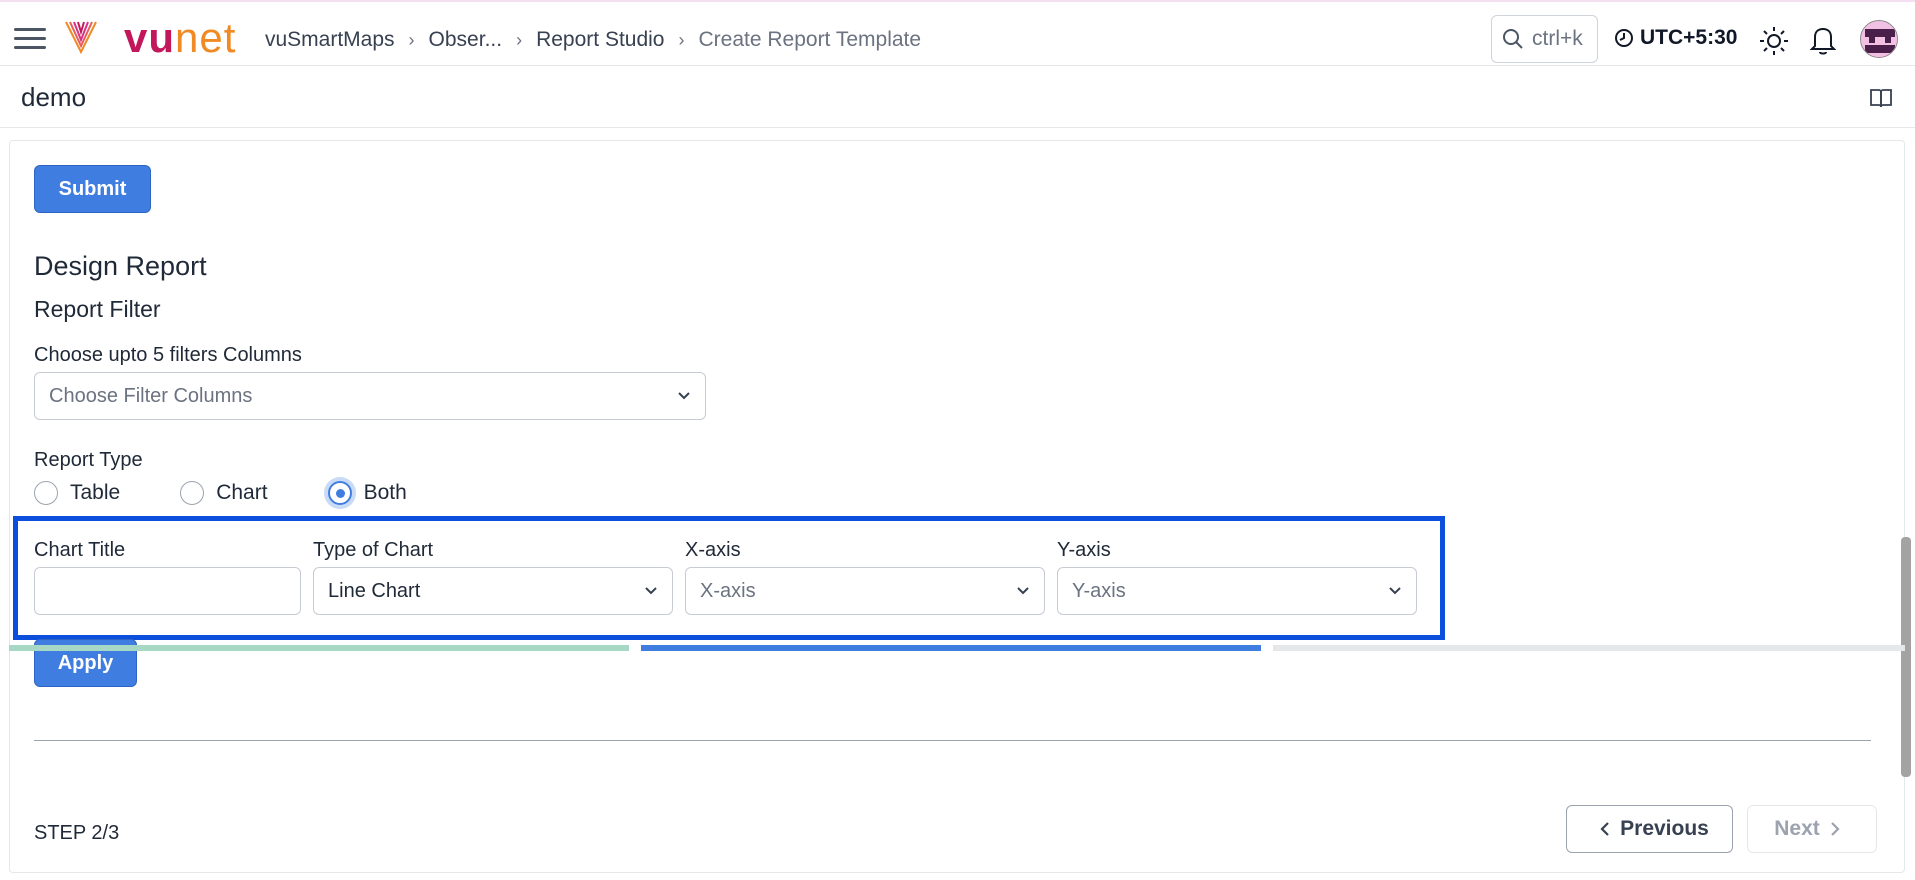 Image resolution: width=1915 pixels, height=880 pixels. Describe the element at coordinates (373, 550) in the screenshot. I see `chart-type-label: Type of Chart` at that location.